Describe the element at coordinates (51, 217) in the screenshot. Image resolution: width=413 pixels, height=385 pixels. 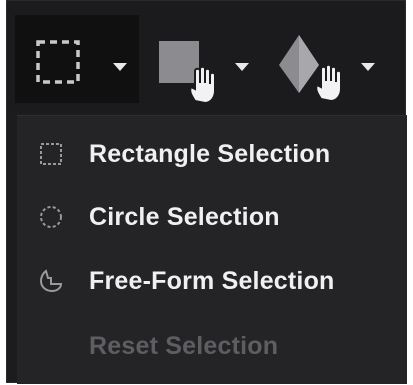
I see `circle-selection-icon` at that location.